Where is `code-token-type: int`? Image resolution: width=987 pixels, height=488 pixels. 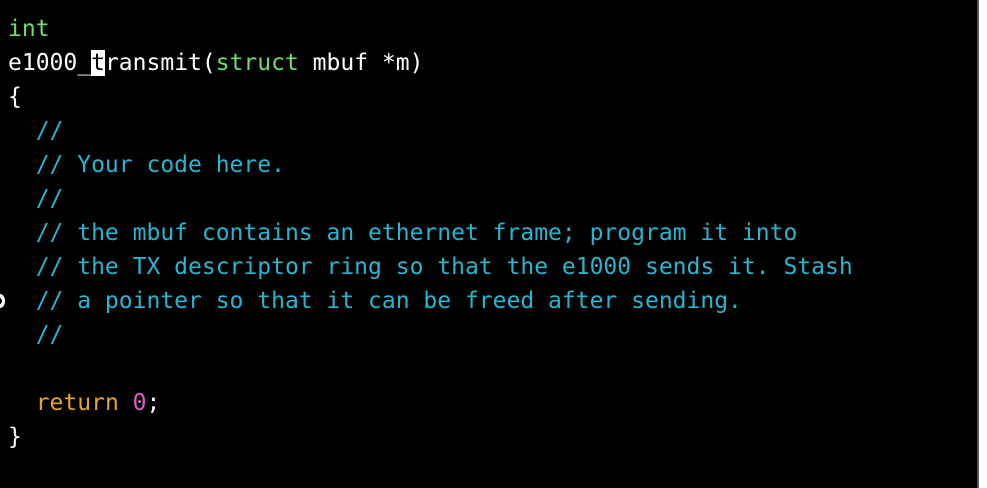
code-token-type: int is located at coordinates (29, 29).